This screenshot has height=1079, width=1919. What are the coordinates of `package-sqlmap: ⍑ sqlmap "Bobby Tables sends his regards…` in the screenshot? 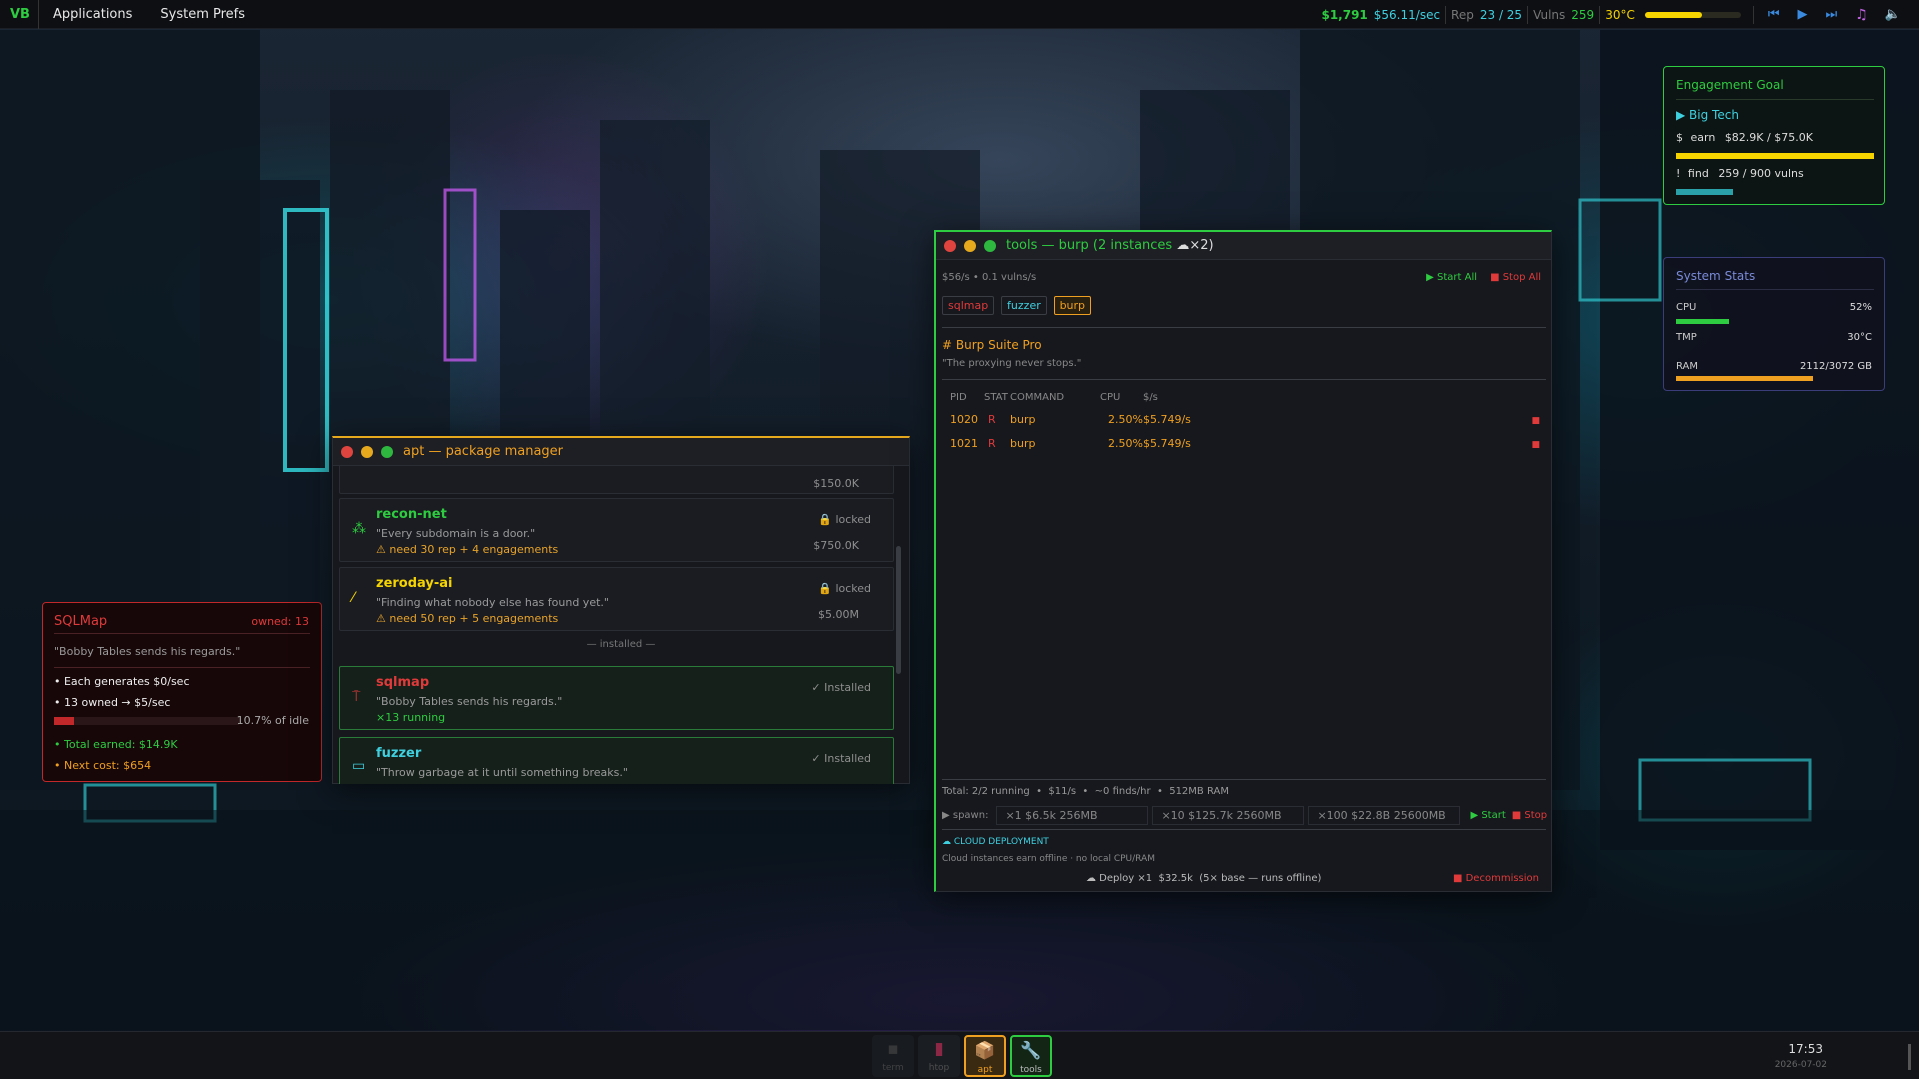 It's located at (616, 698).